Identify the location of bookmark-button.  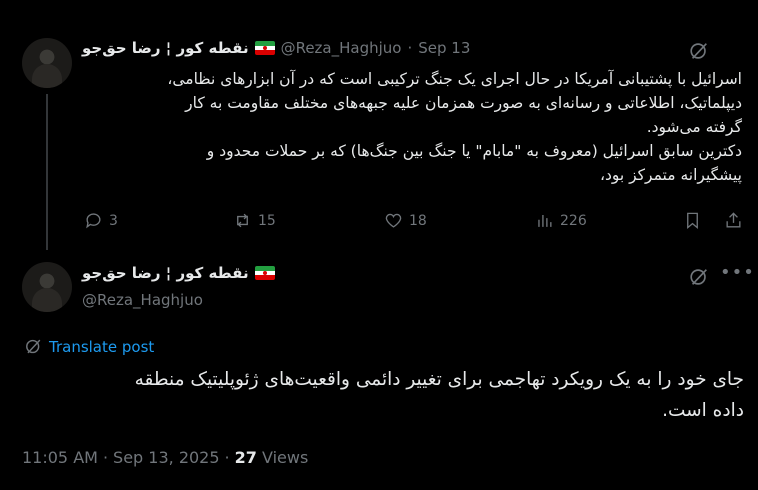
(692, 220).